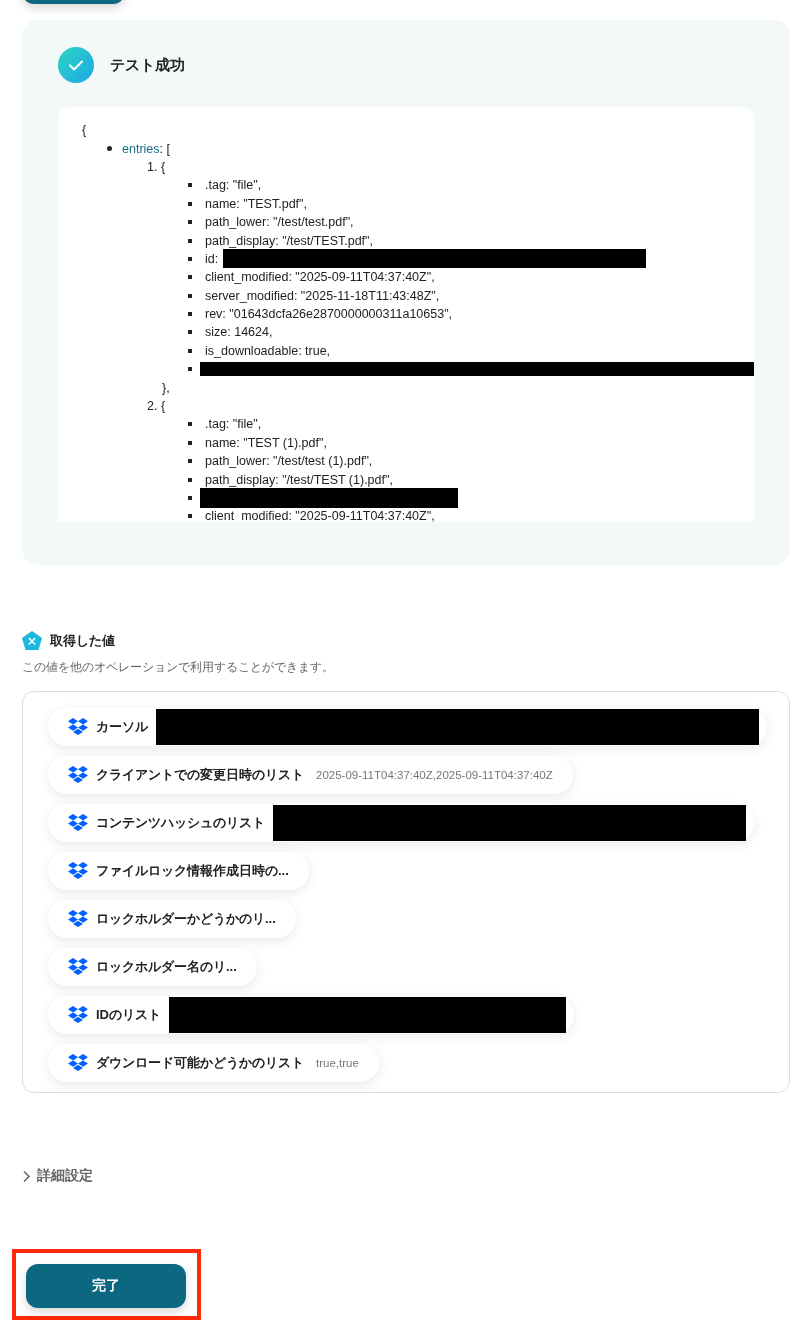 The height and width of the screenshot is (1330, 810). Describe the element at coordinates (268, 350) in the screenshot. I see `code-text: is_downloadable: true,` at that location.